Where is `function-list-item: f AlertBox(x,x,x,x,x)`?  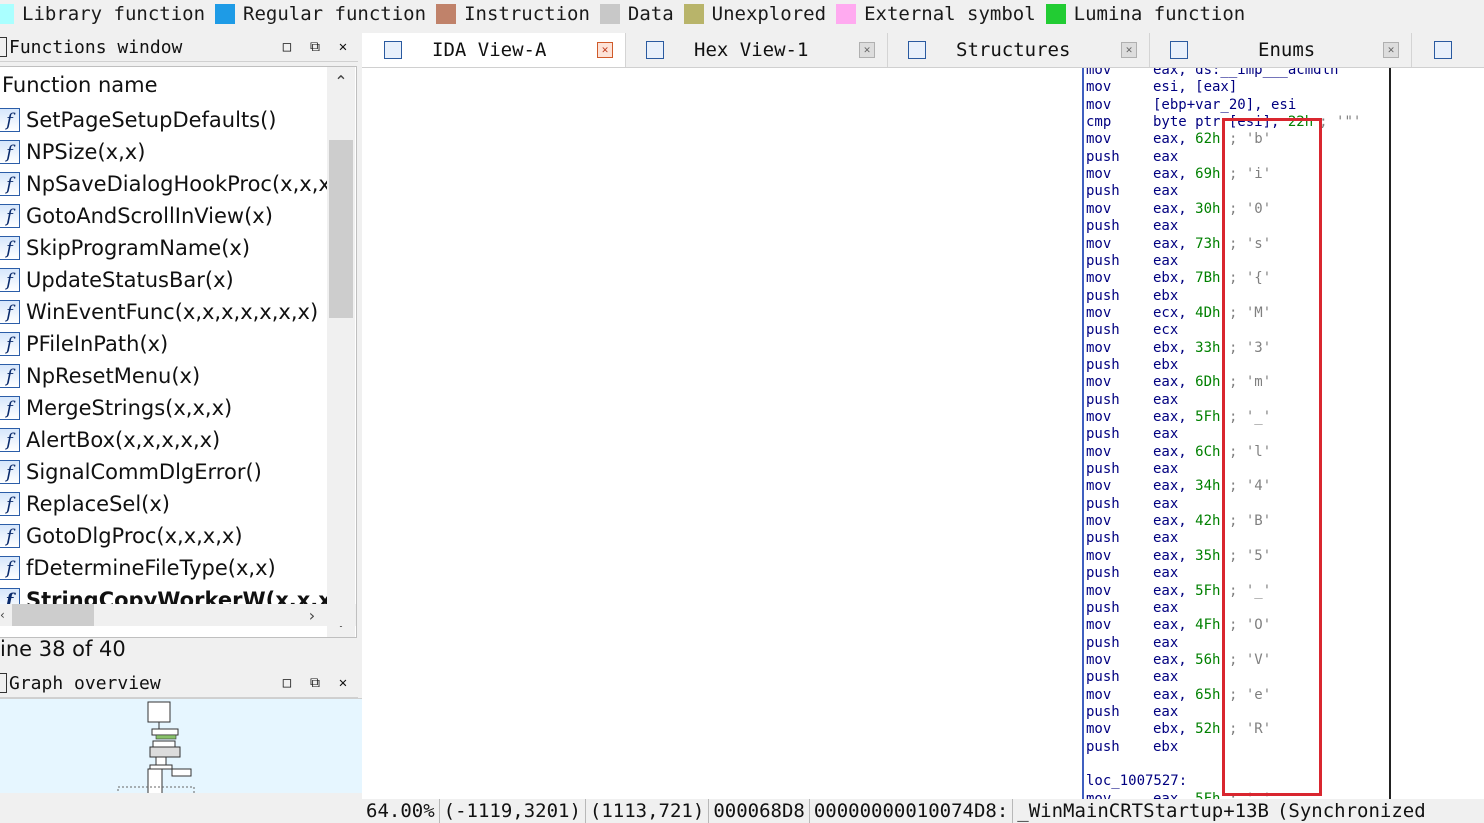
function-list-item: f AlertBox(x,x,x,x,x) is located at coordinates (163, 440).